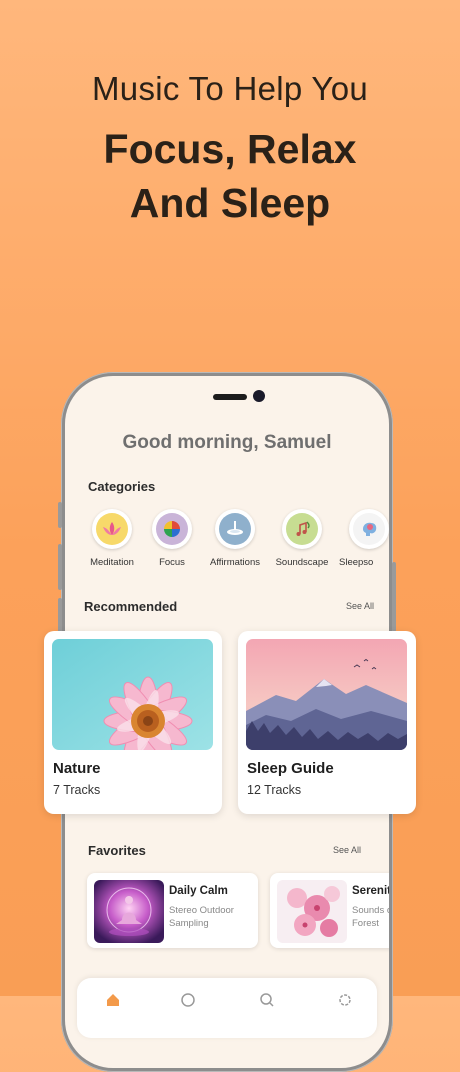 Image resolution: width=460 pixels, height=1072 pixels. What do you see at coordinates (369, 529) in the screenshot?
I see `brain-icon` at bounding box center [369, 529].